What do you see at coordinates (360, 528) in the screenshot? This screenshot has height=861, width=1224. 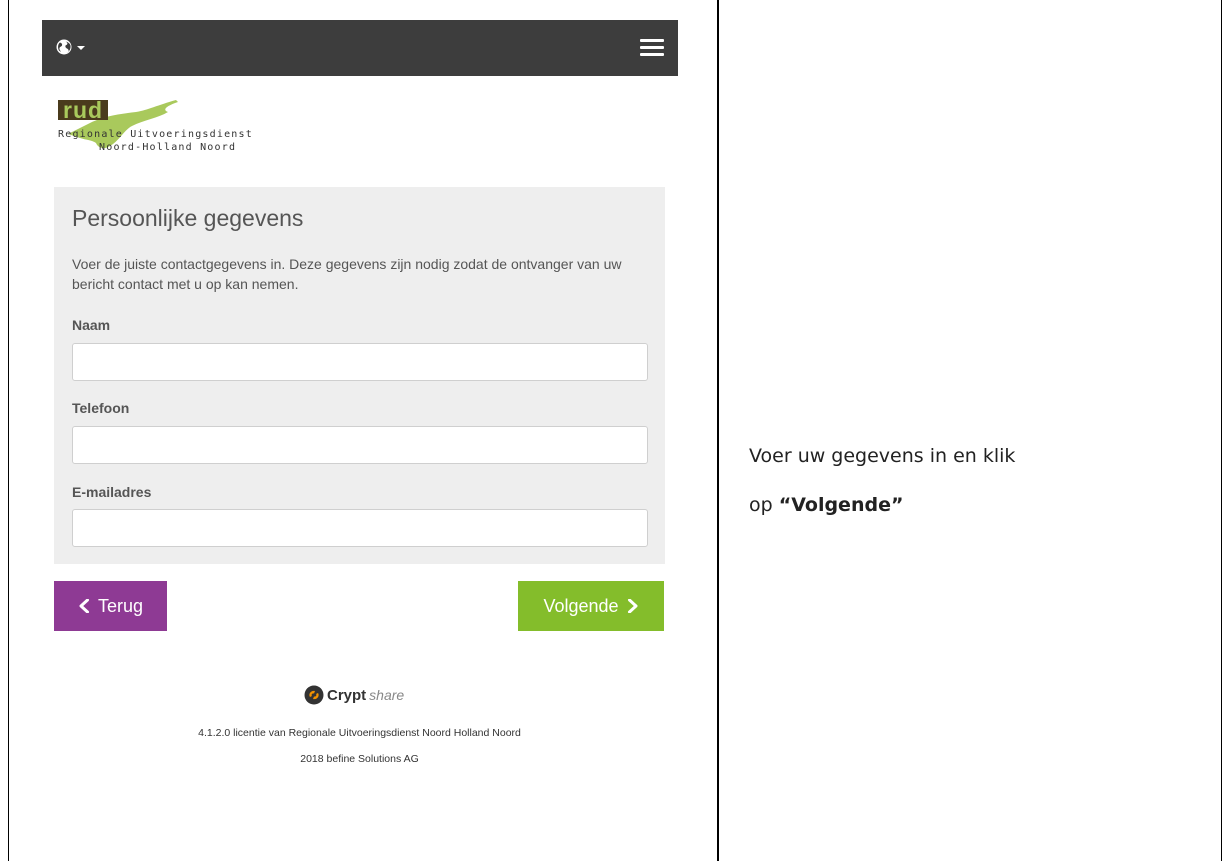 I see `email-field` at bounding box center [360, 528].